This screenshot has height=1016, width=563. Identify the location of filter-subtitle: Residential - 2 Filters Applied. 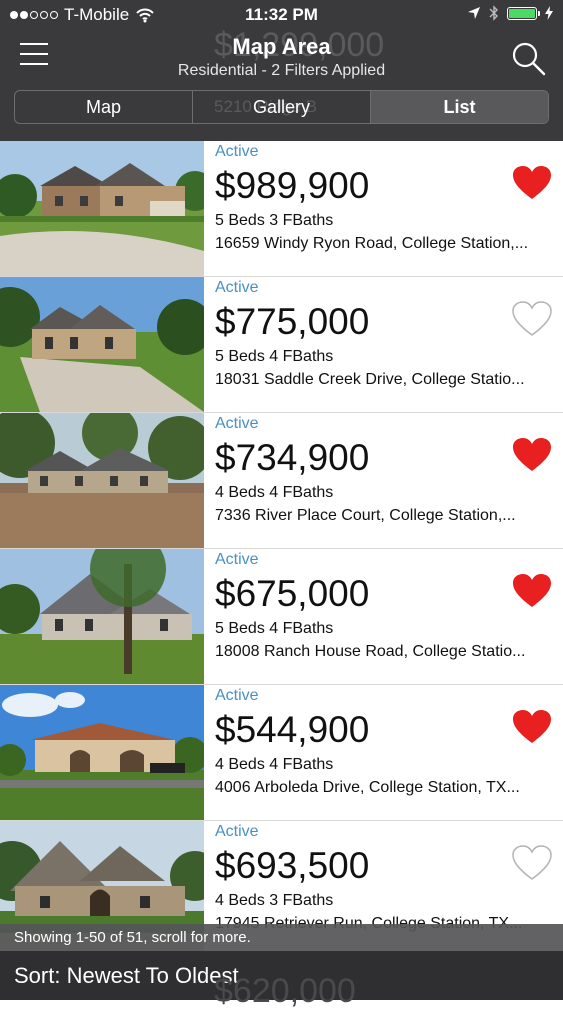
(281, 70).